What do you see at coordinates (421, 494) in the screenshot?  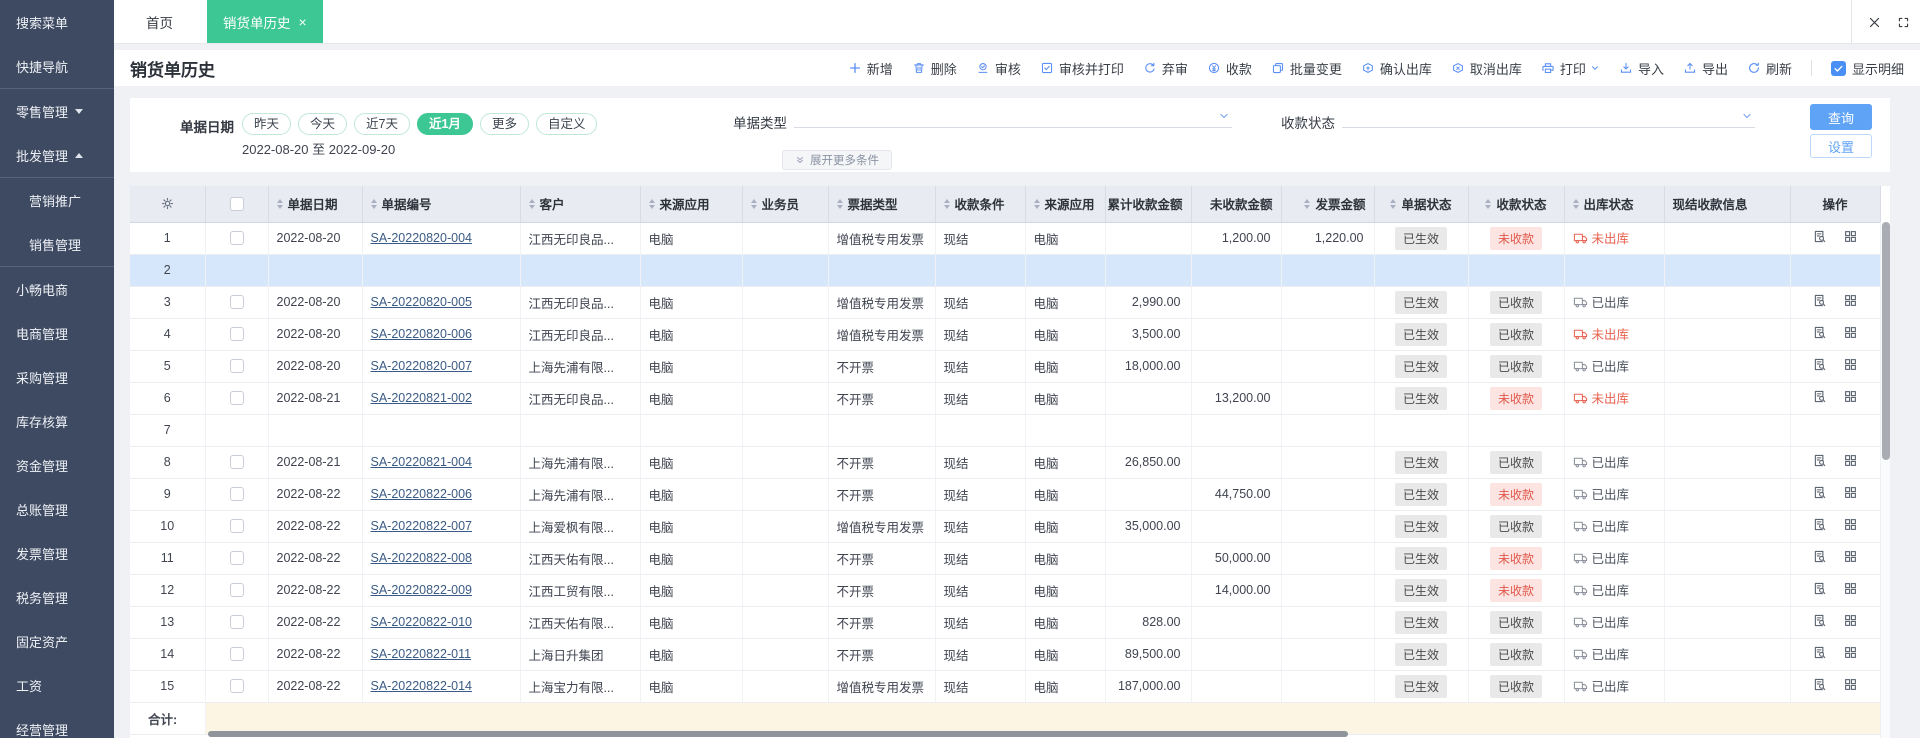 I see `doc-number-link: SA-20220822-006` at bounding box center [421, 494].